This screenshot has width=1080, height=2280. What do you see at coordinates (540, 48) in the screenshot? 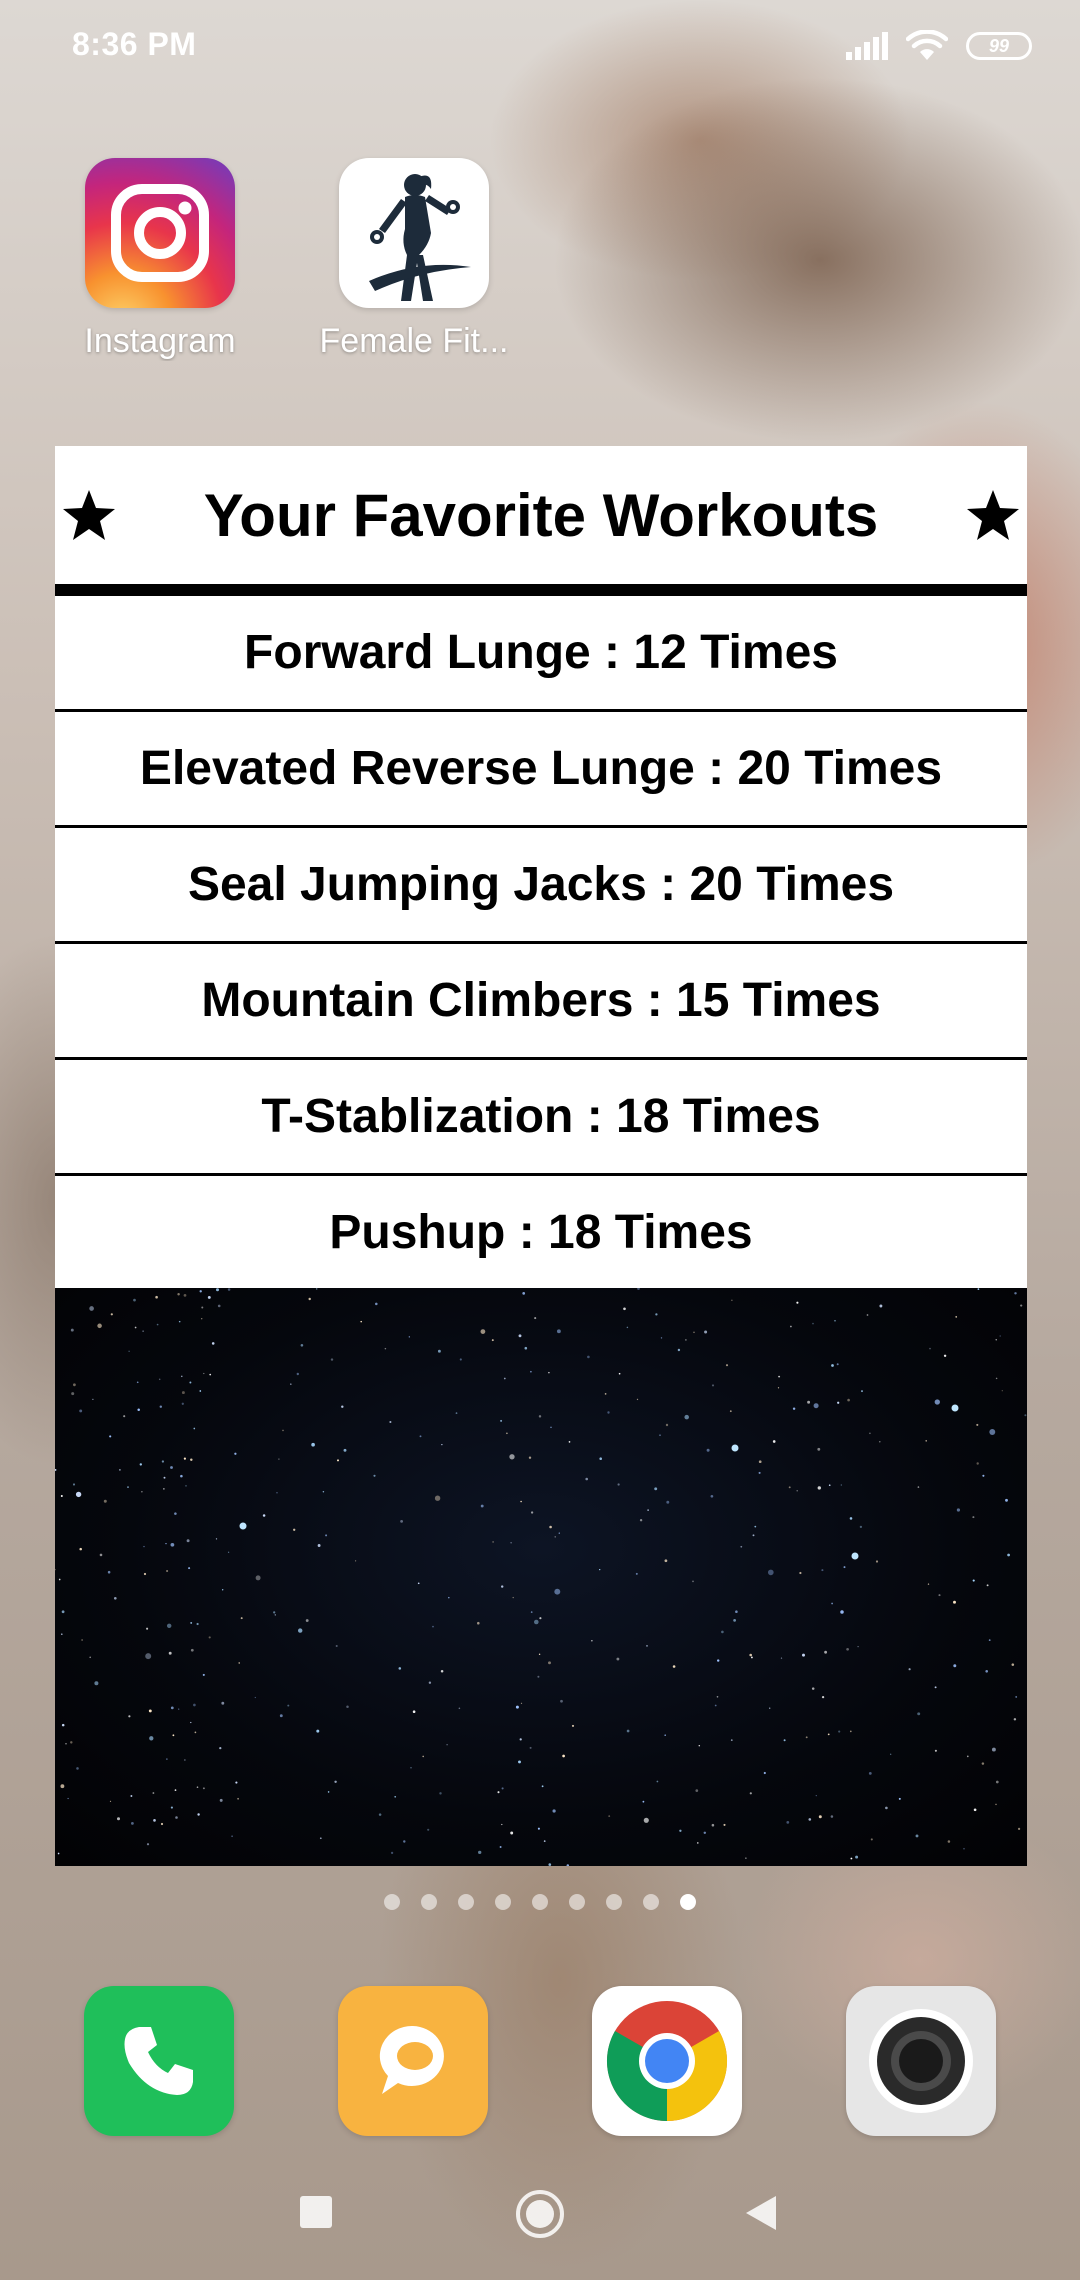
I see `status-bar: 8:36 PM 99` at bounding box center [540, 48].